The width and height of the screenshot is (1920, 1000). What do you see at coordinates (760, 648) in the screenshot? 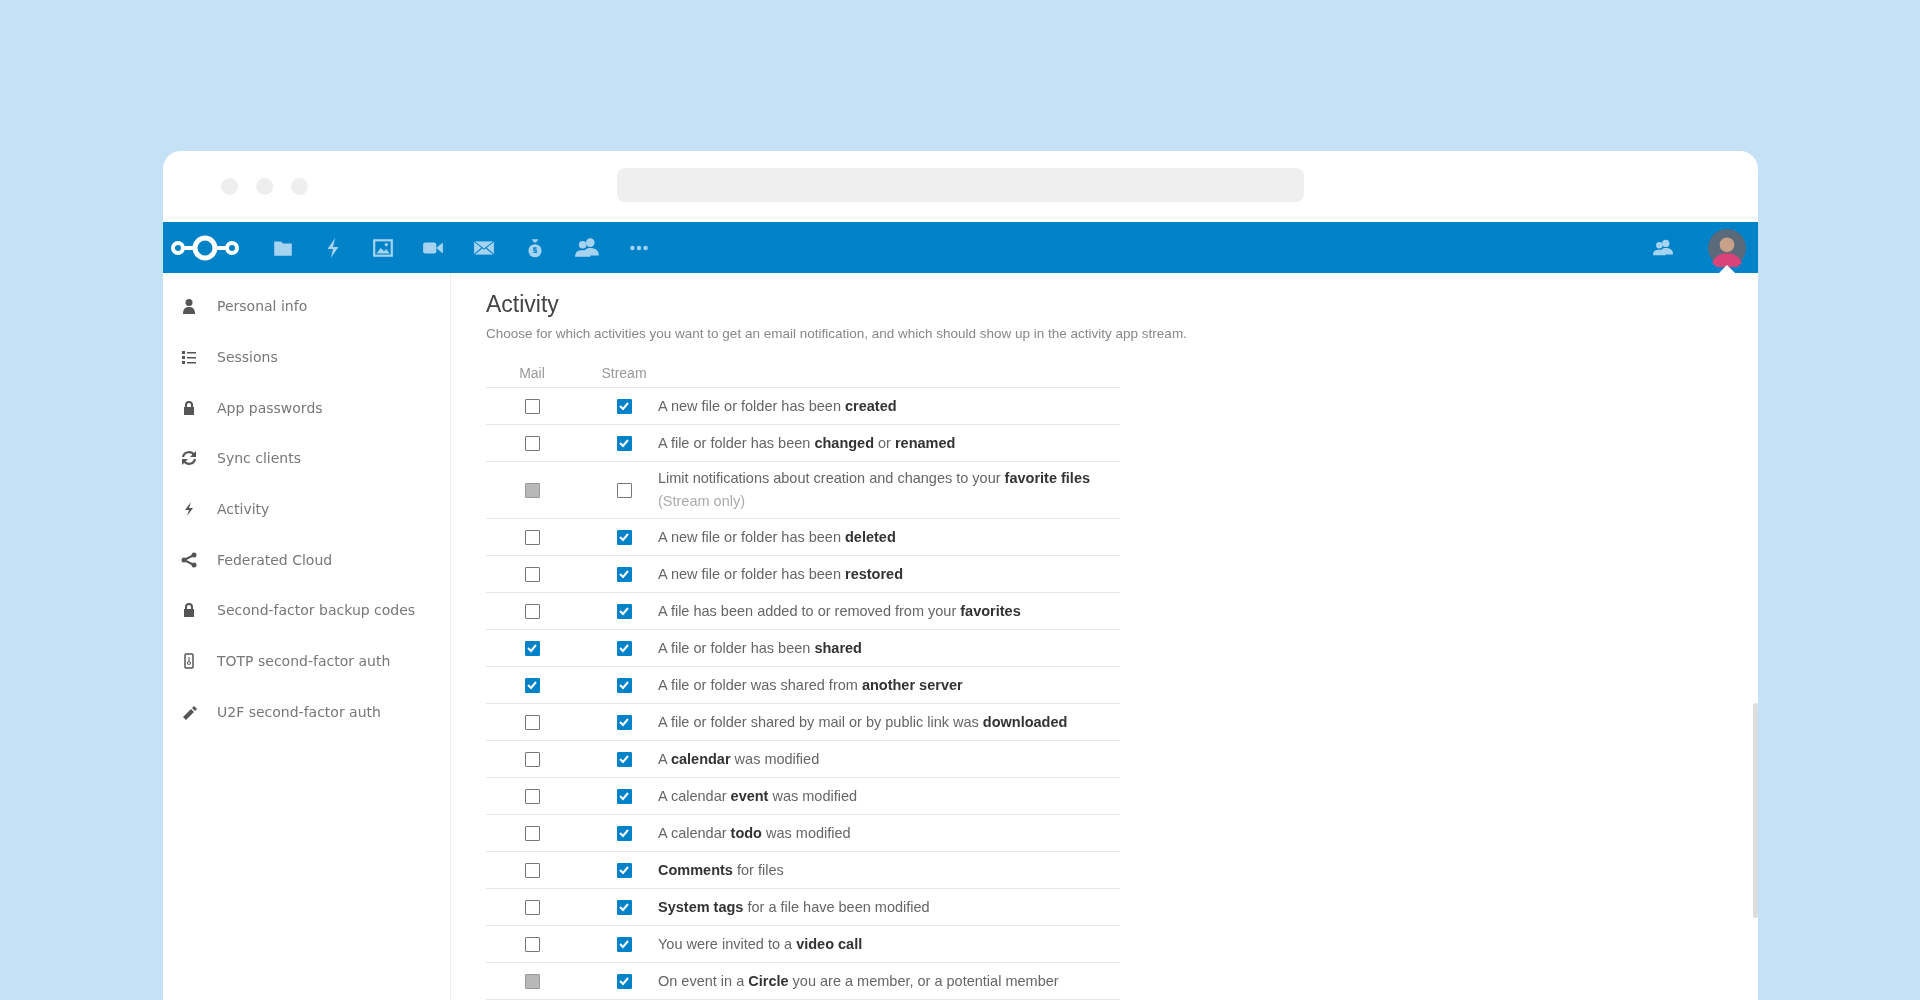
I see `activity-label: A file or folder has been shared` at bounding box center [760, 648].